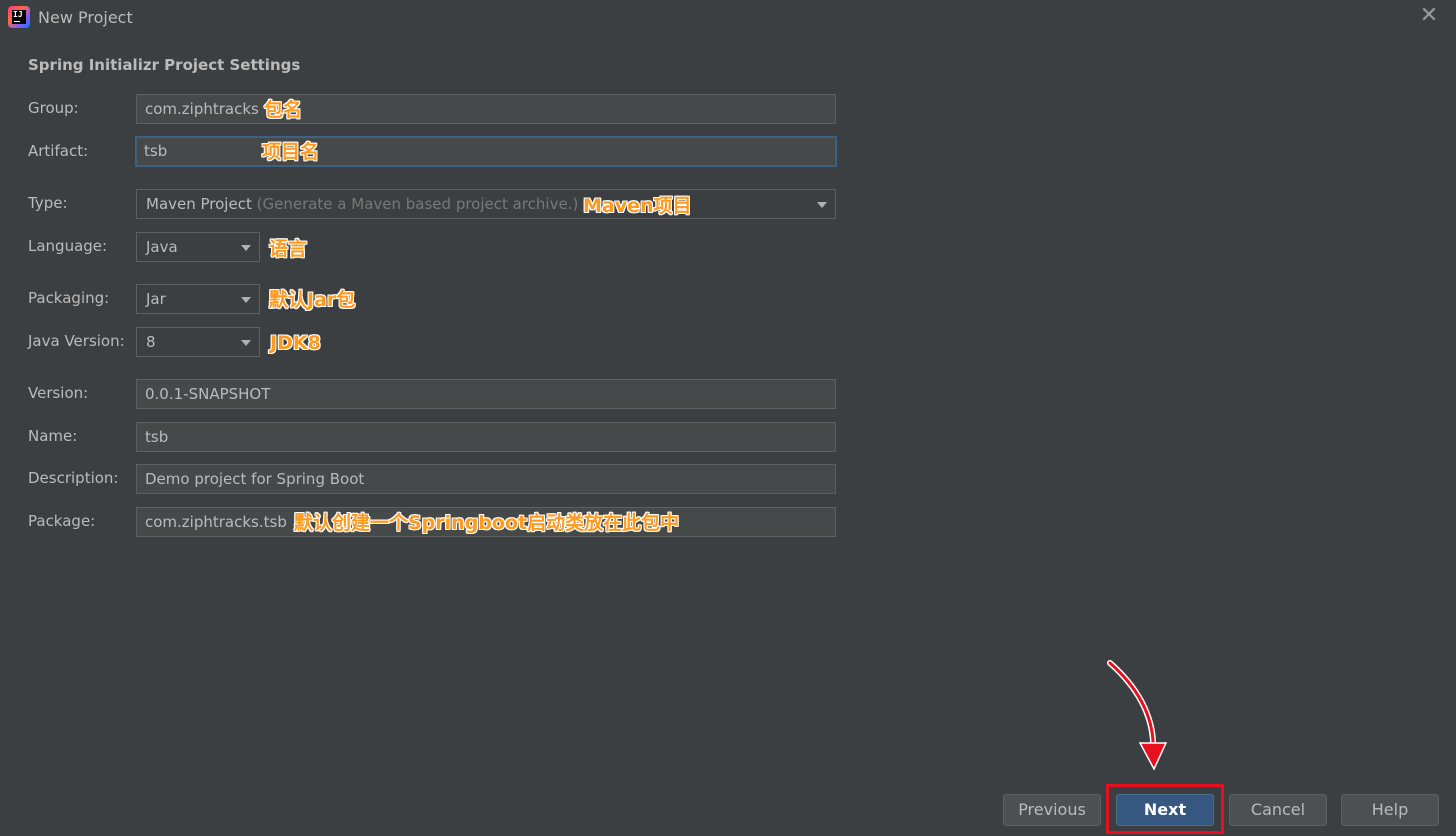  I want to click on packaging-label: Packaging:, so click(69, 298).